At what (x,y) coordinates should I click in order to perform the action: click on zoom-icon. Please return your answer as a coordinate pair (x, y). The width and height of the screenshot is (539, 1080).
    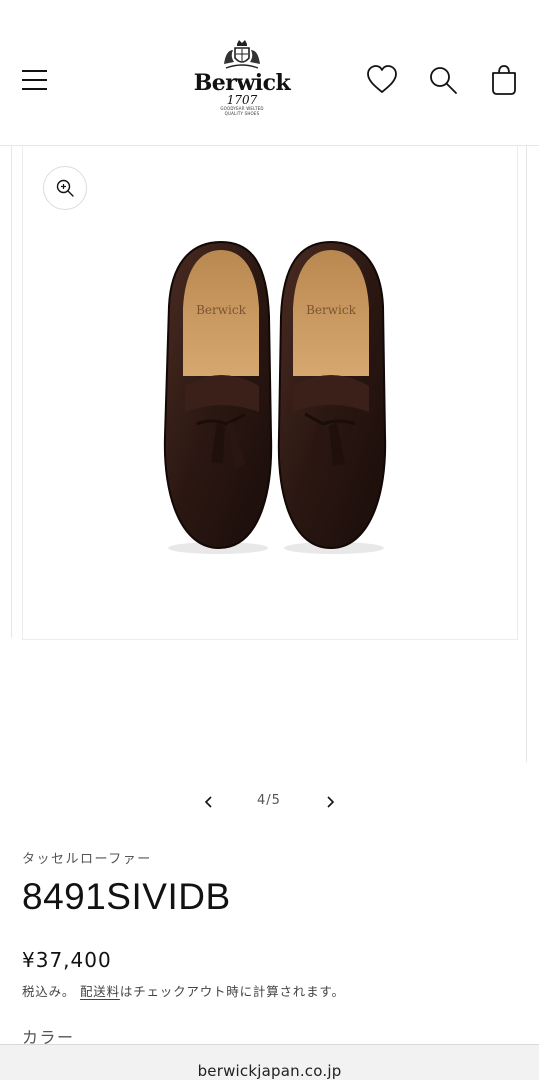
    Looking at the image, I should click on (65, 188).